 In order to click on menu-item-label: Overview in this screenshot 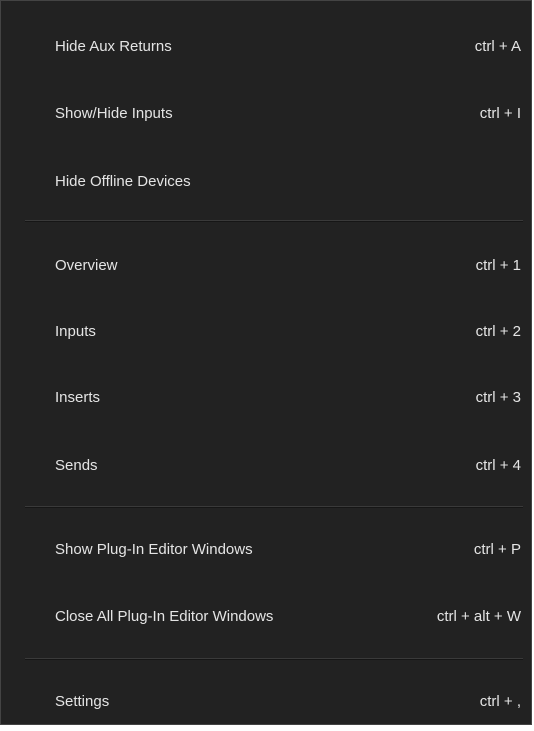, I will do `click(86, 265)`.